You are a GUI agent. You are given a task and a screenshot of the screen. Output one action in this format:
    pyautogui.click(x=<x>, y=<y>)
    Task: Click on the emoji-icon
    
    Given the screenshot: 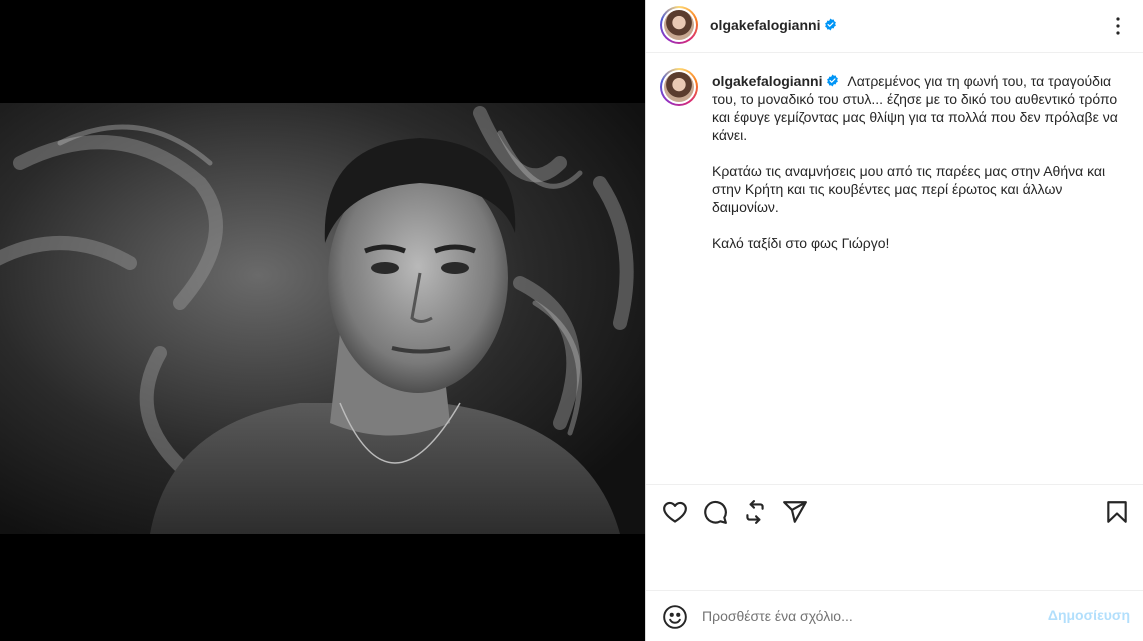 What is the action you would take?
    pyautogui.click(x=675, y=617)
    